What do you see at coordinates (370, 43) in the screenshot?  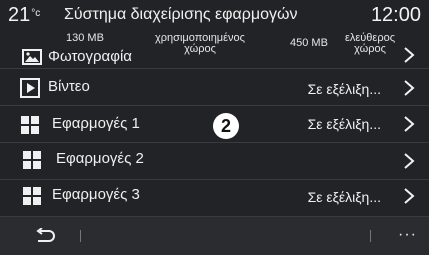 I see `free-space-label: ελεύθερος χώρος` at bounding box center [370, 43].